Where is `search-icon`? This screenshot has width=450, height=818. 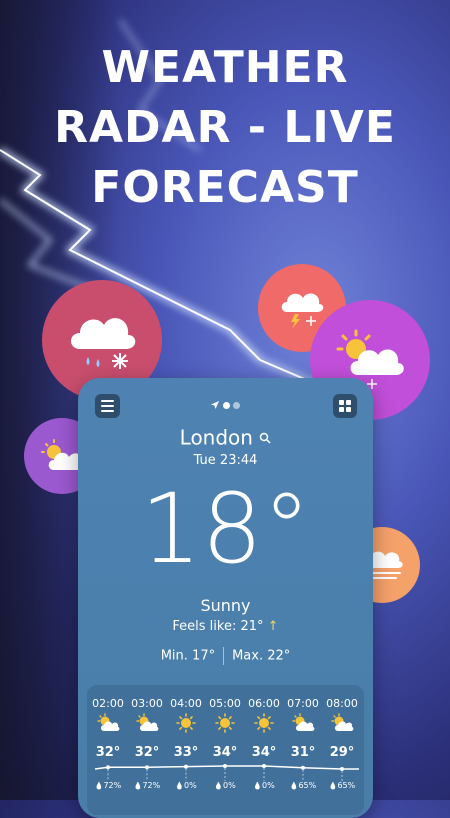 search-icon is located at coordinates (265, 438).